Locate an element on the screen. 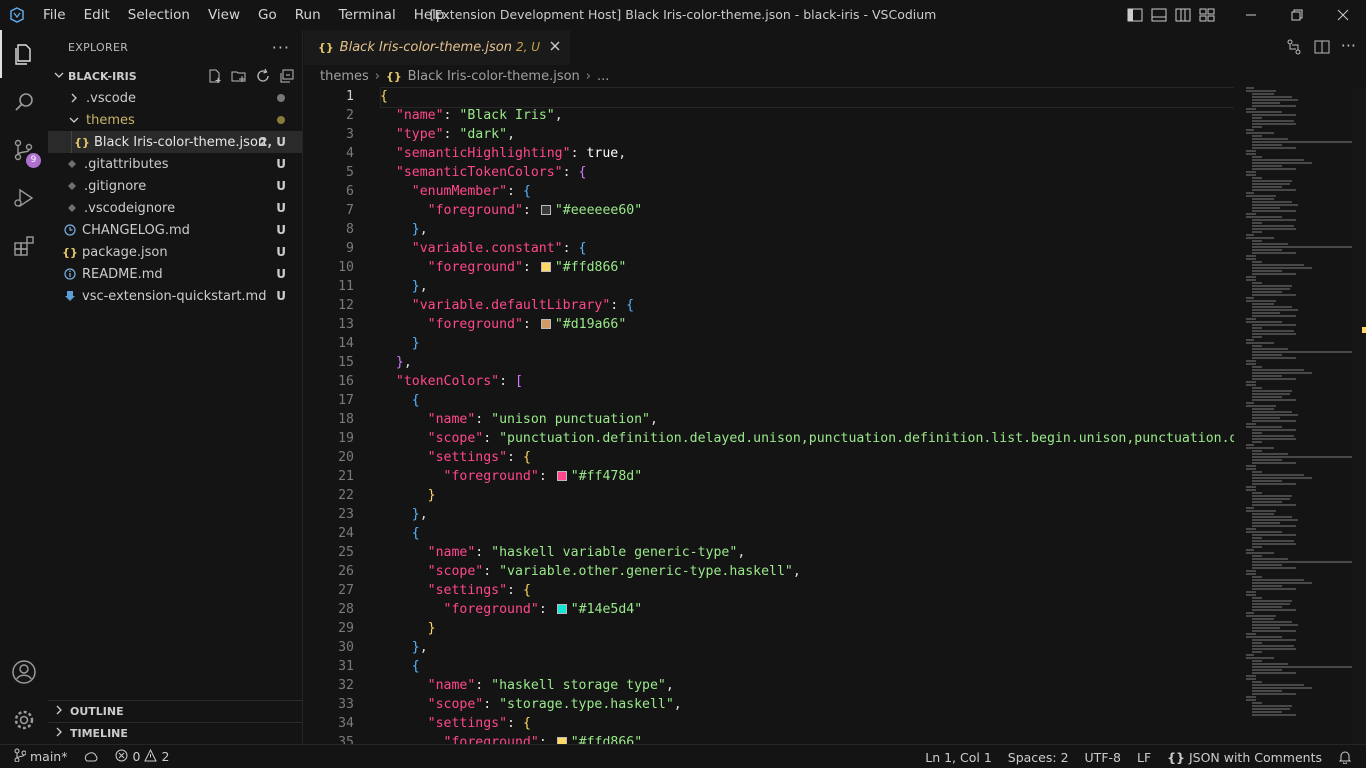 The height and width of the screenshot is (768, 1366). collapse-all-icon is located at coordinates (287, 76).